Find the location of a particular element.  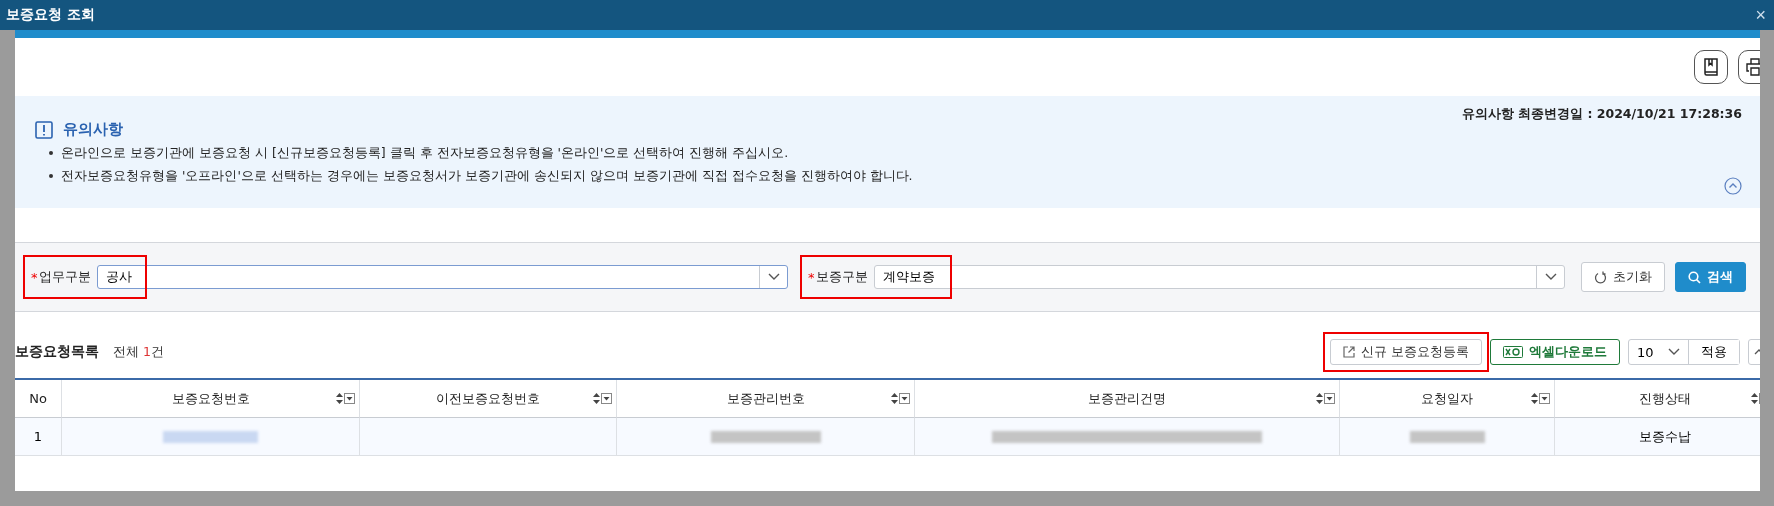

printer-icon is located at coordinates (1753, 67).